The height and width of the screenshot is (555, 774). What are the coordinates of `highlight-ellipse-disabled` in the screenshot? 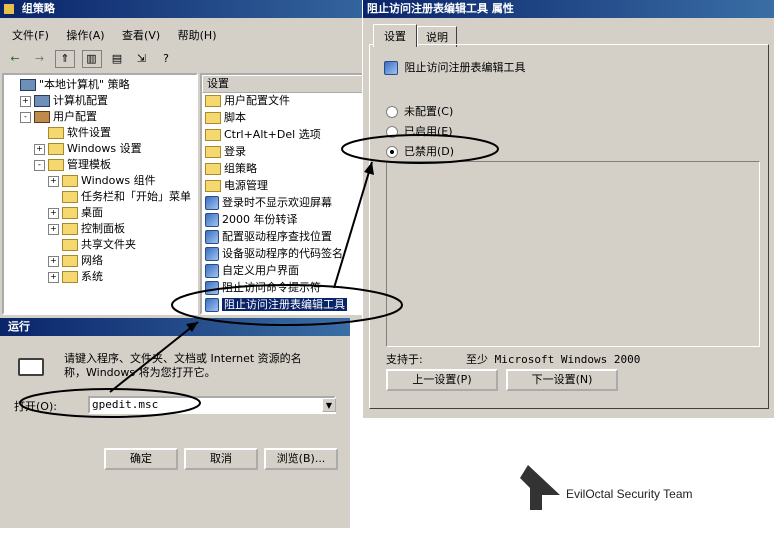 It's located at (420, 149).